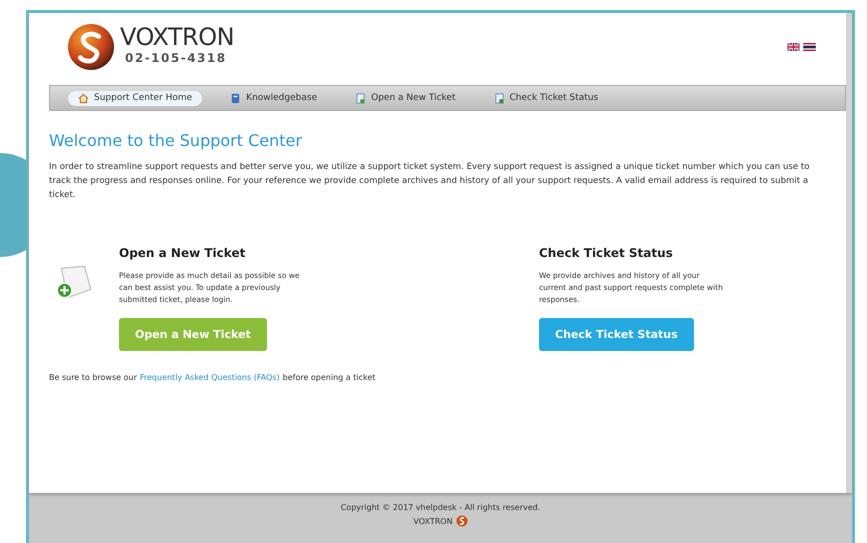 This screenshot has height=543, width=867. What do you see at coordinates (182, 253) in the screenshot?
I see `card-title: Open a New Ticket` at bounding box center [182, 253].